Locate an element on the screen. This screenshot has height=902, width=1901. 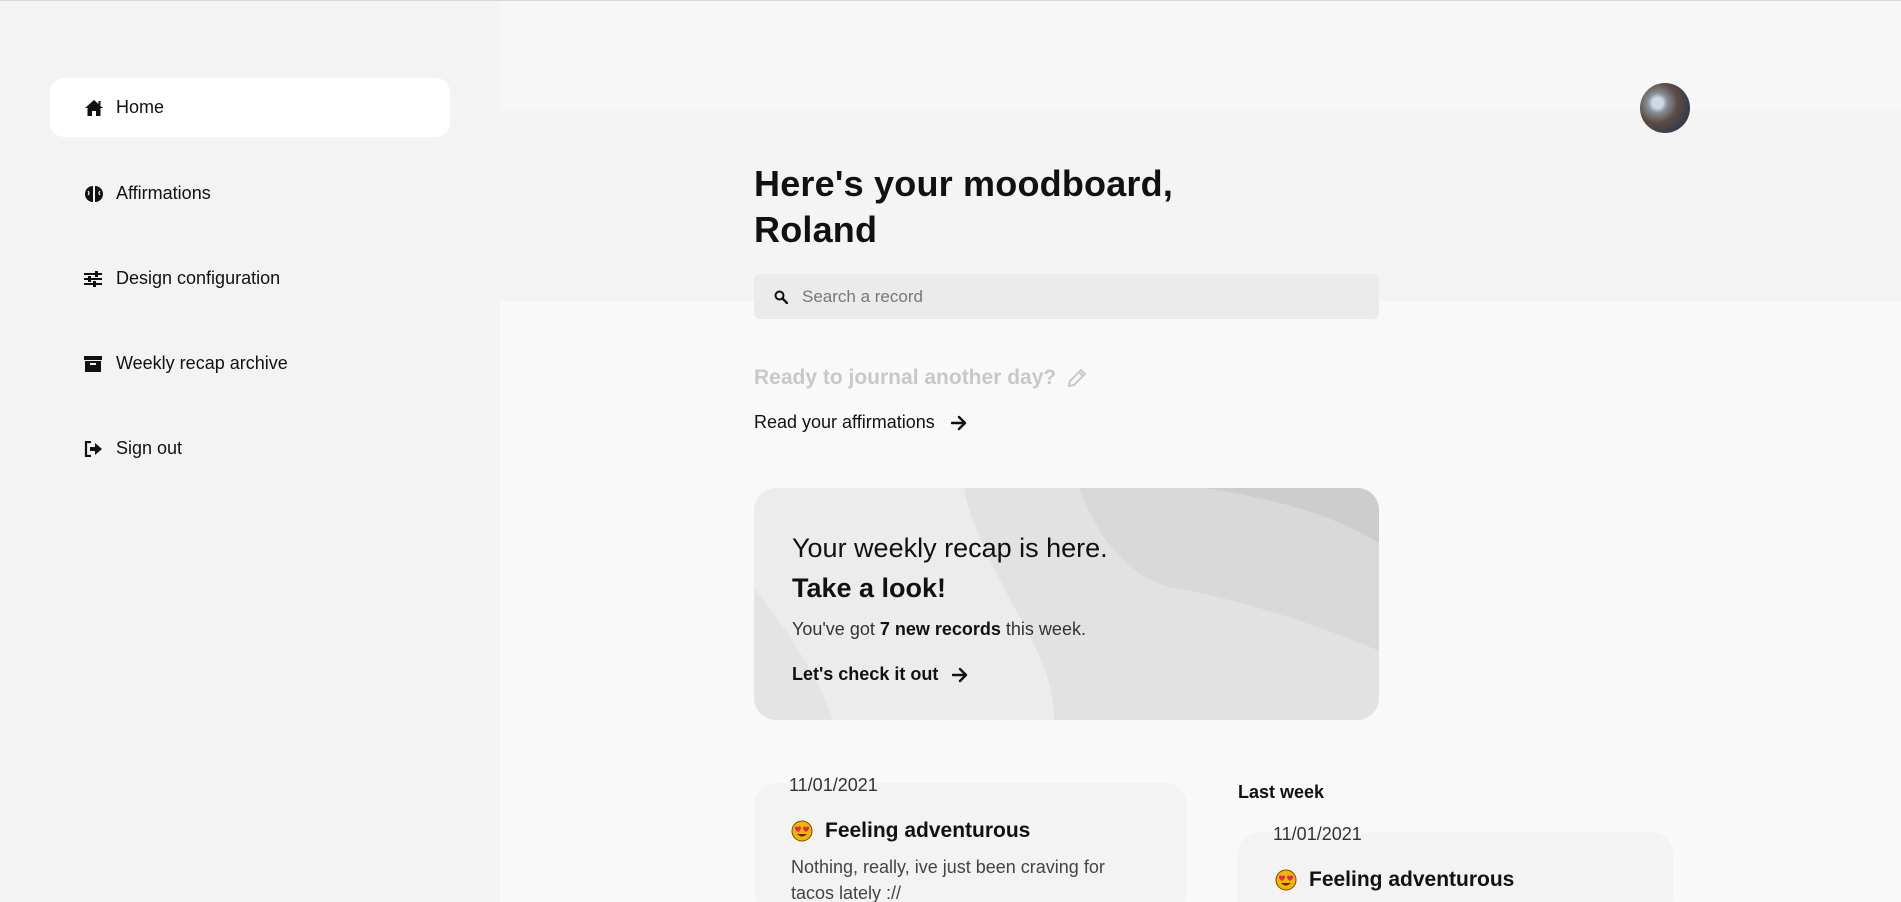
sidebar-item-label: Design configuration is located at coordinates (198, 278).